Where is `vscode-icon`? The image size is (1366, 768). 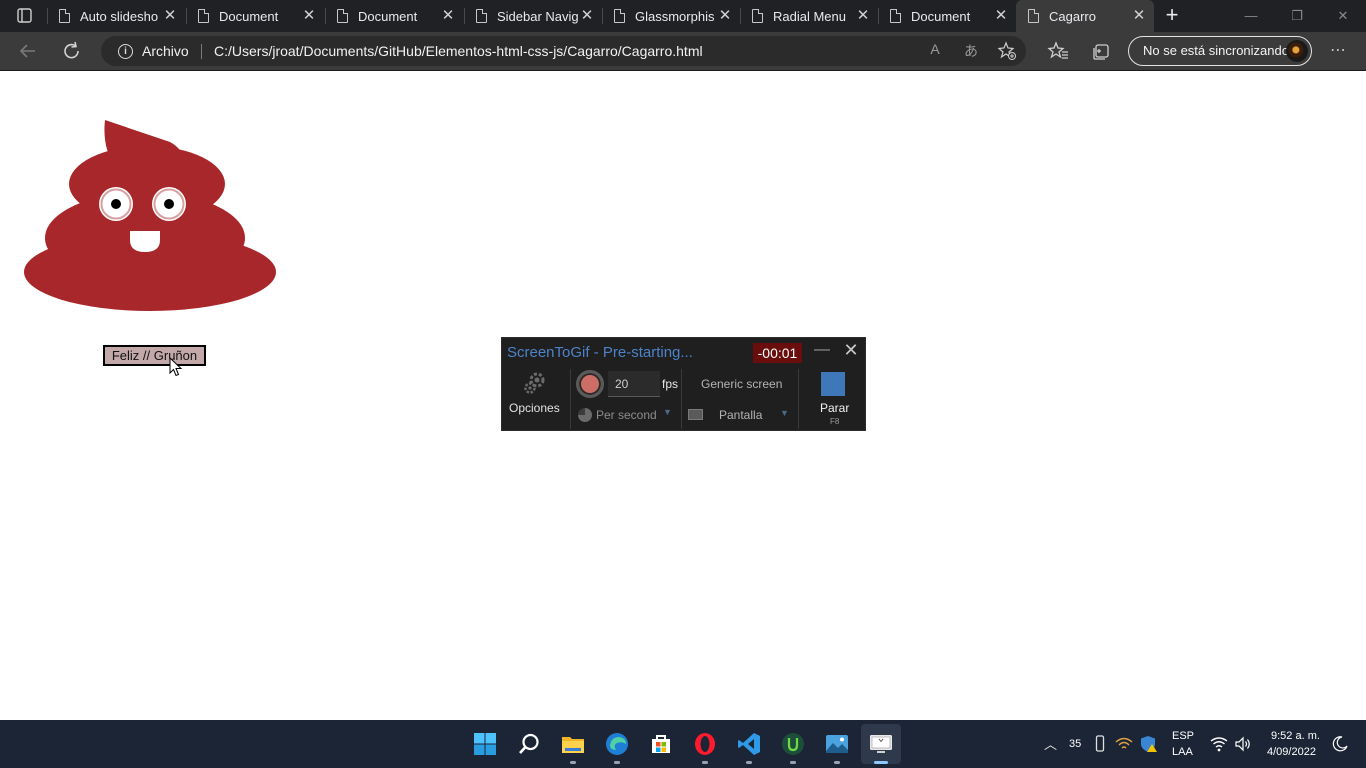 vscode-icon is located at coordinates (749, 744).